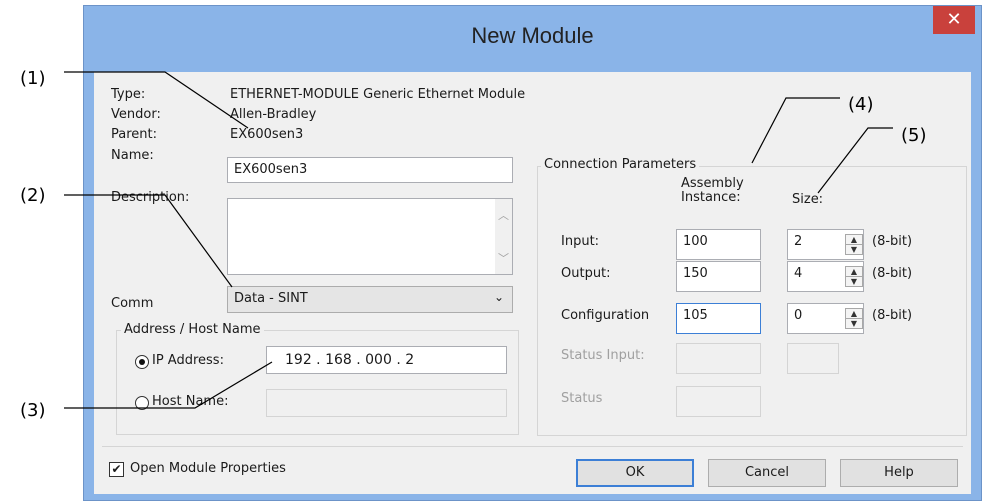 The height and width of the screenshot is (502, 987). I want to click on open-properties-label: Open Module Properties, so click(208, 468).